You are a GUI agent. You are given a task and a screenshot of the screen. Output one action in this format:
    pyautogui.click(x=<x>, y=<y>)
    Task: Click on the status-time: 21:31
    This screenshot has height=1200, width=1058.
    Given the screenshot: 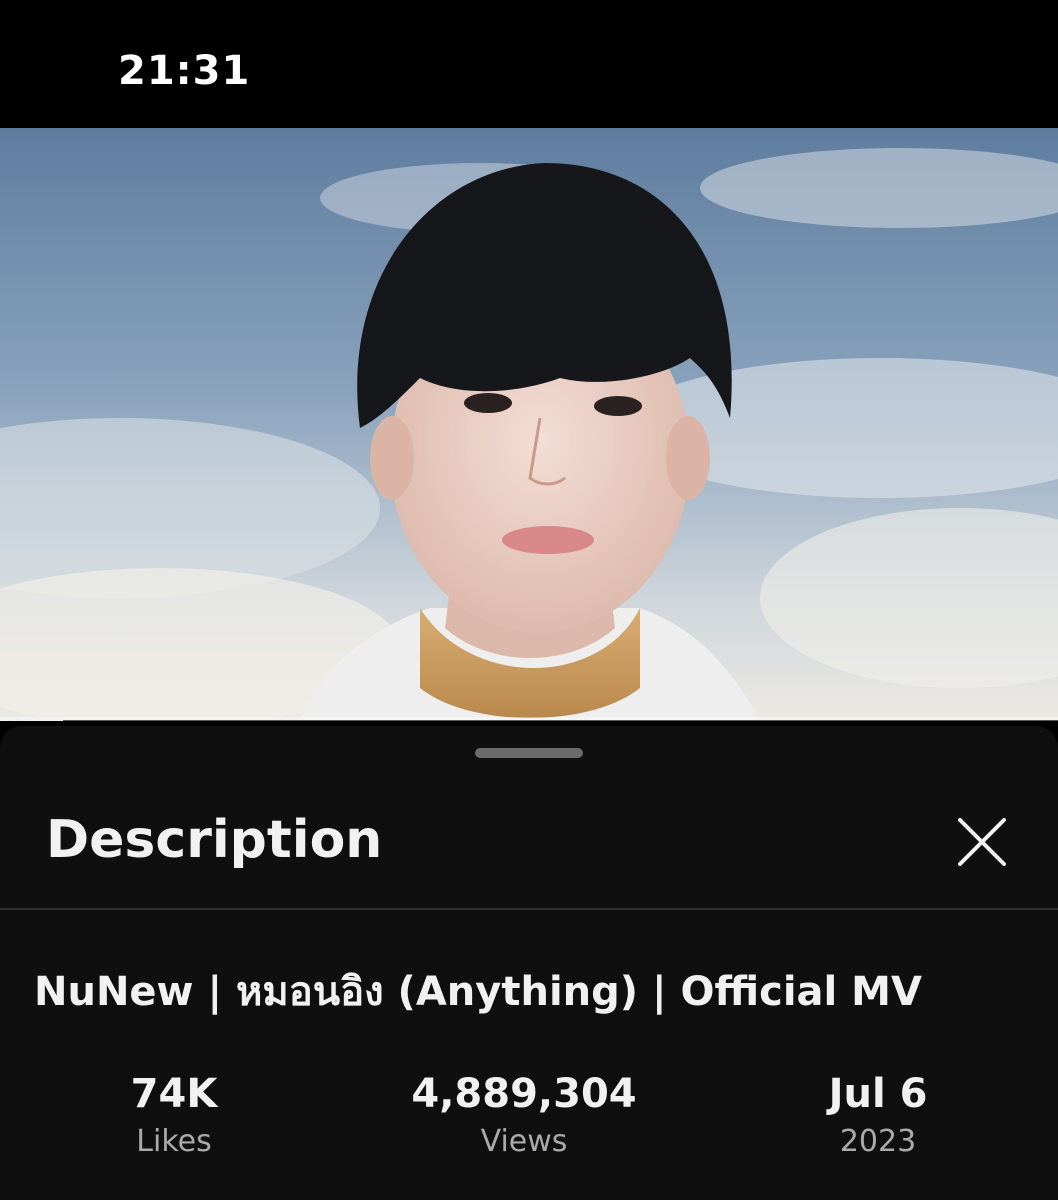 What is the action you would take?
    pyautogui.click(x=184, y=71)
    